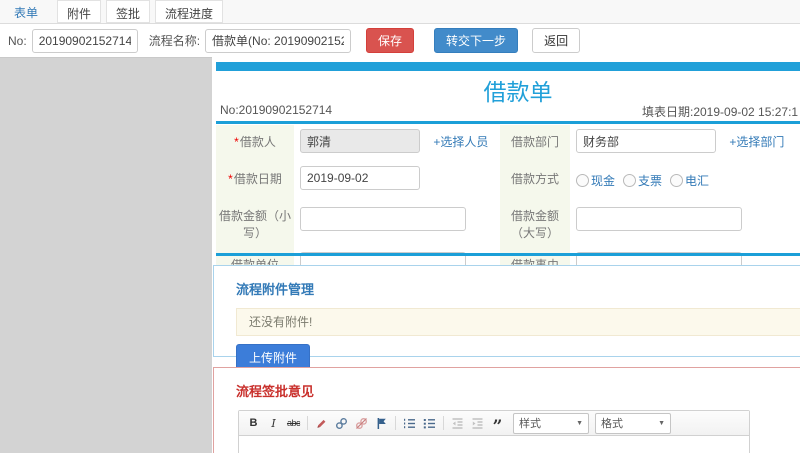 The image size is (800, 453). I want to click on italic-icon: I, so click(273, 423).